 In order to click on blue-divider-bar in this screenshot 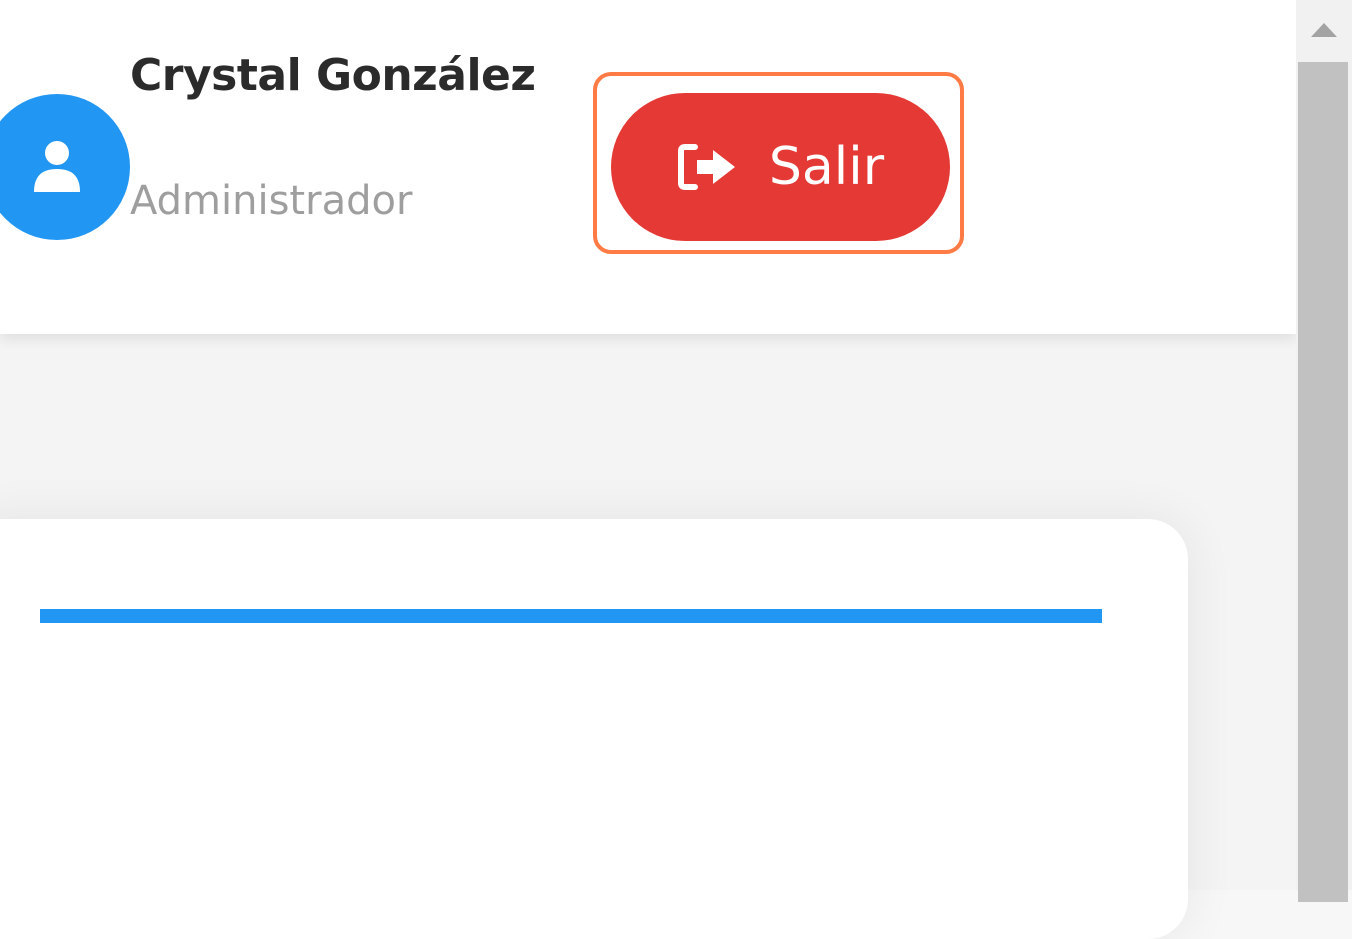, I will do `click(571, 616)`.